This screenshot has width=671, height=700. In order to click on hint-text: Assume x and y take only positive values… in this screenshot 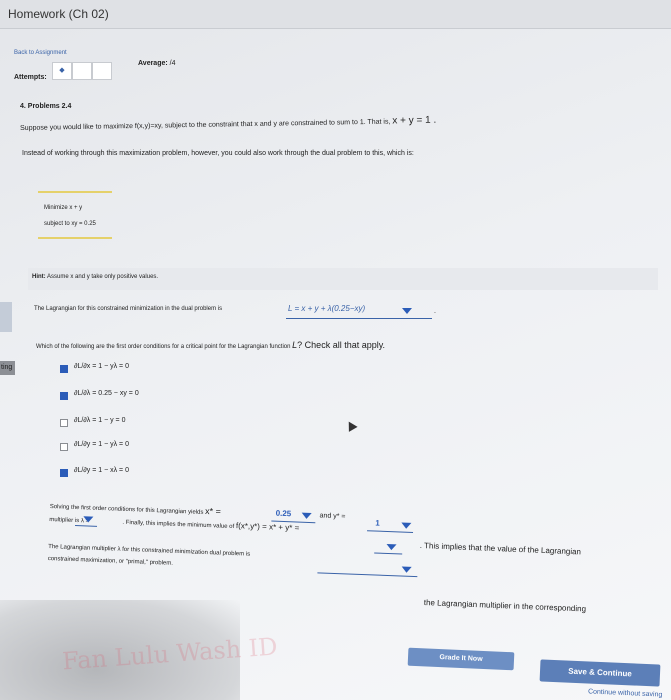, I will do `click(103, 277)`.